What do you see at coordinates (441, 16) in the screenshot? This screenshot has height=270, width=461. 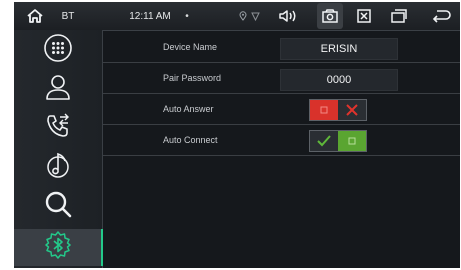 I see `back-icon` at bounding box center [441, 16].